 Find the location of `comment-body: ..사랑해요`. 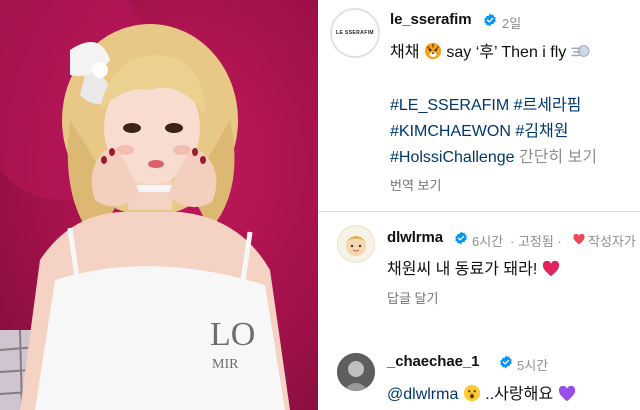

comment-body: ..사랑해요 is located at coordinates (519, 394).